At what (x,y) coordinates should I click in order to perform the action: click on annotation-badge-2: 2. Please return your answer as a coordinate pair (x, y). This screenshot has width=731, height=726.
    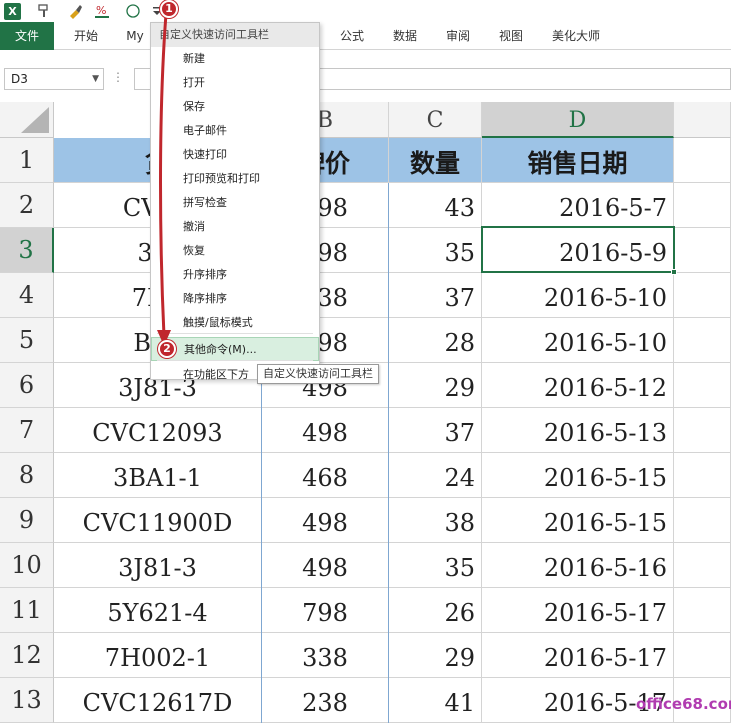
    Looking at the image, I should click on (167, 349).